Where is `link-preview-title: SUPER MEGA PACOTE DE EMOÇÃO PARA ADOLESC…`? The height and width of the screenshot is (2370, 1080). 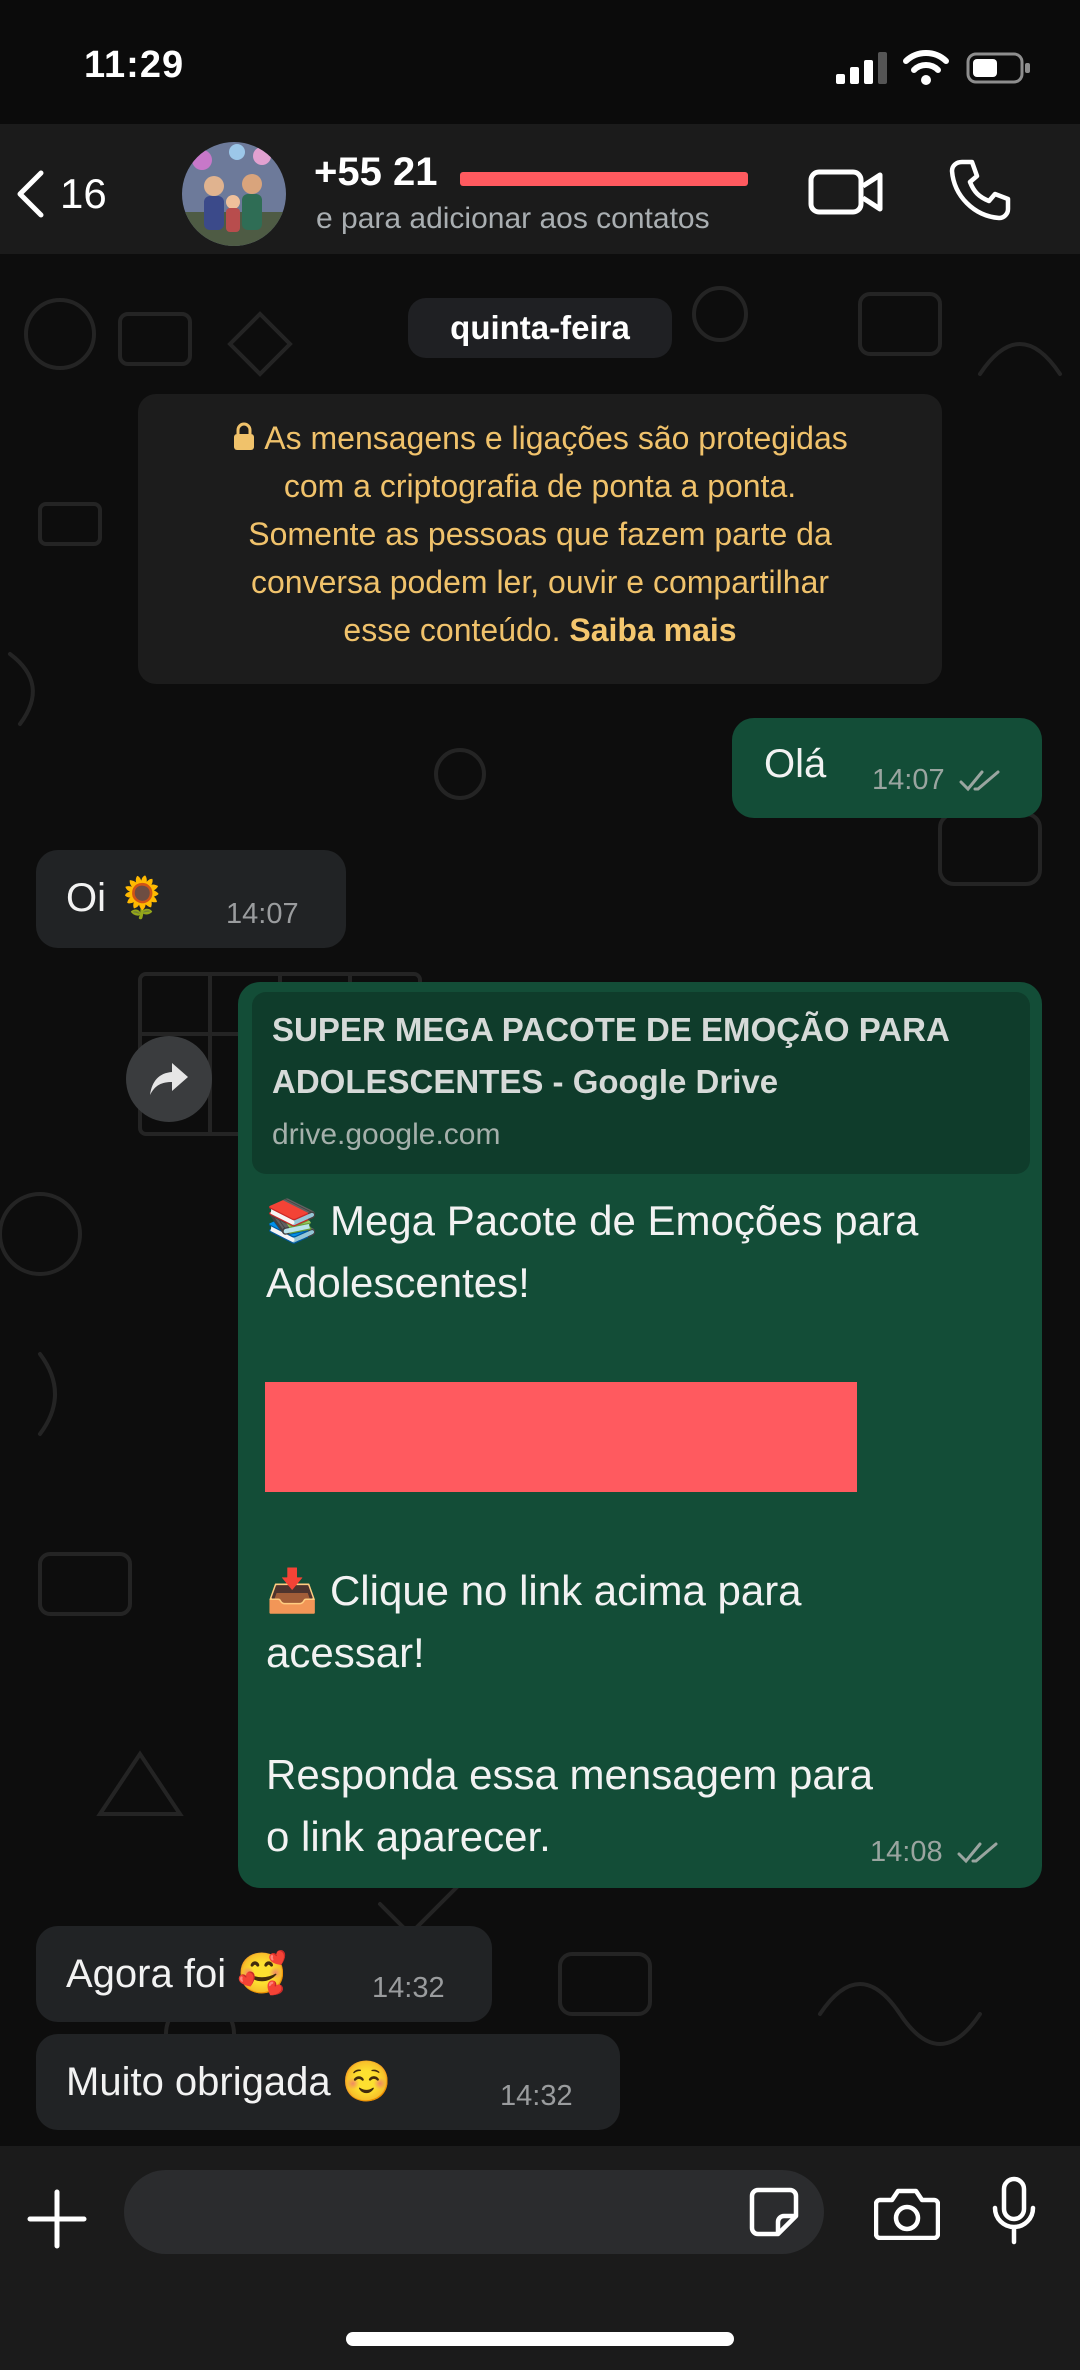
link-preview-title: SUPER MEGA PACOTE DE EMOÇÃO PARA ADOLESC… is located at coordinates (611, 1055).